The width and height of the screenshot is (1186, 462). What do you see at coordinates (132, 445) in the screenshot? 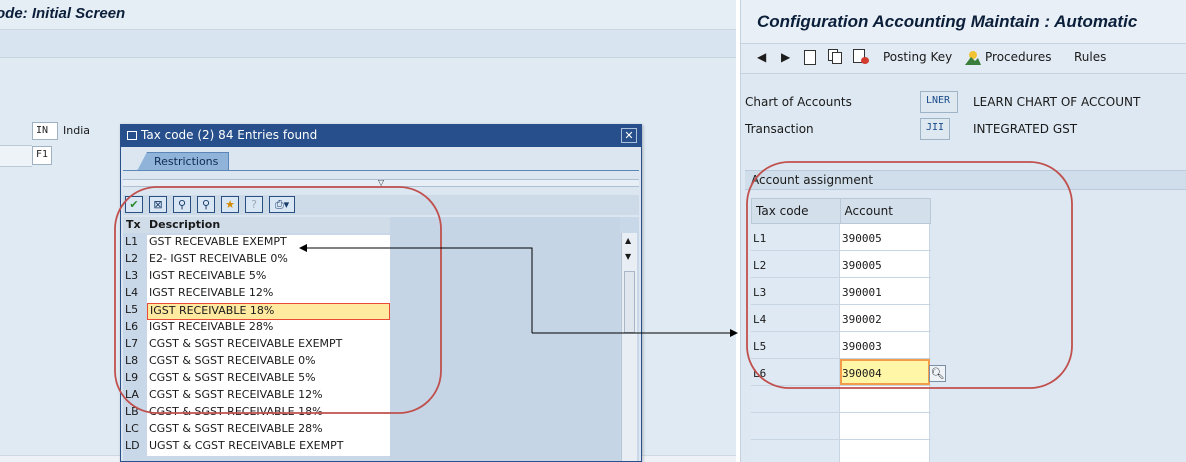
I see `tax-code-cell: LD` at bounding box center [132, 445].